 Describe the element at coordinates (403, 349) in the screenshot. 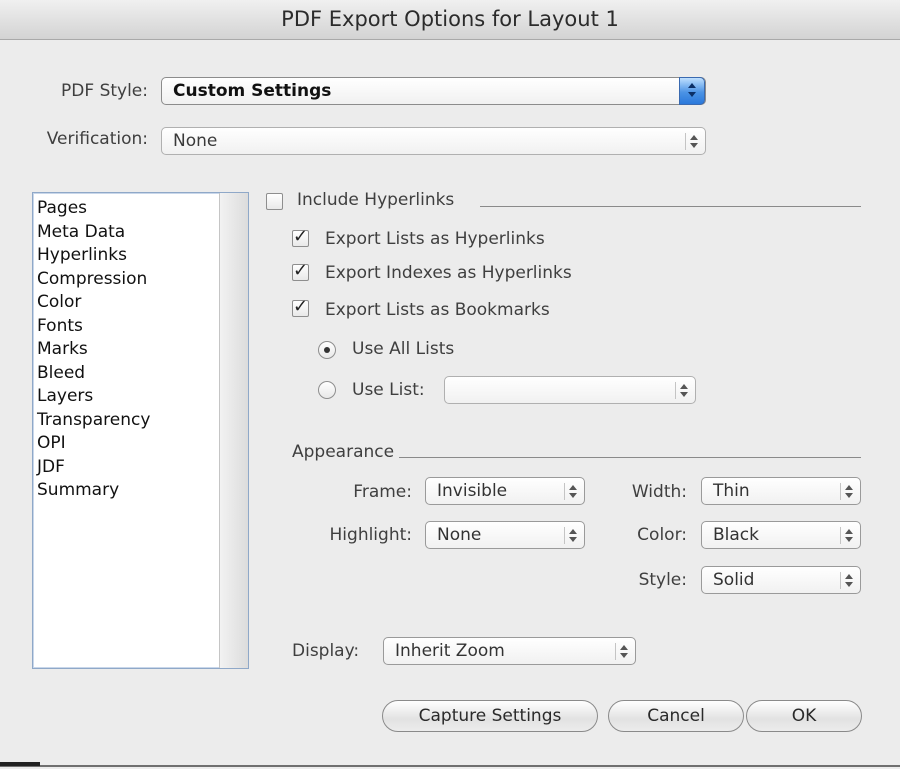

I see `use-all-lists-label: Use All Lists` at that location.